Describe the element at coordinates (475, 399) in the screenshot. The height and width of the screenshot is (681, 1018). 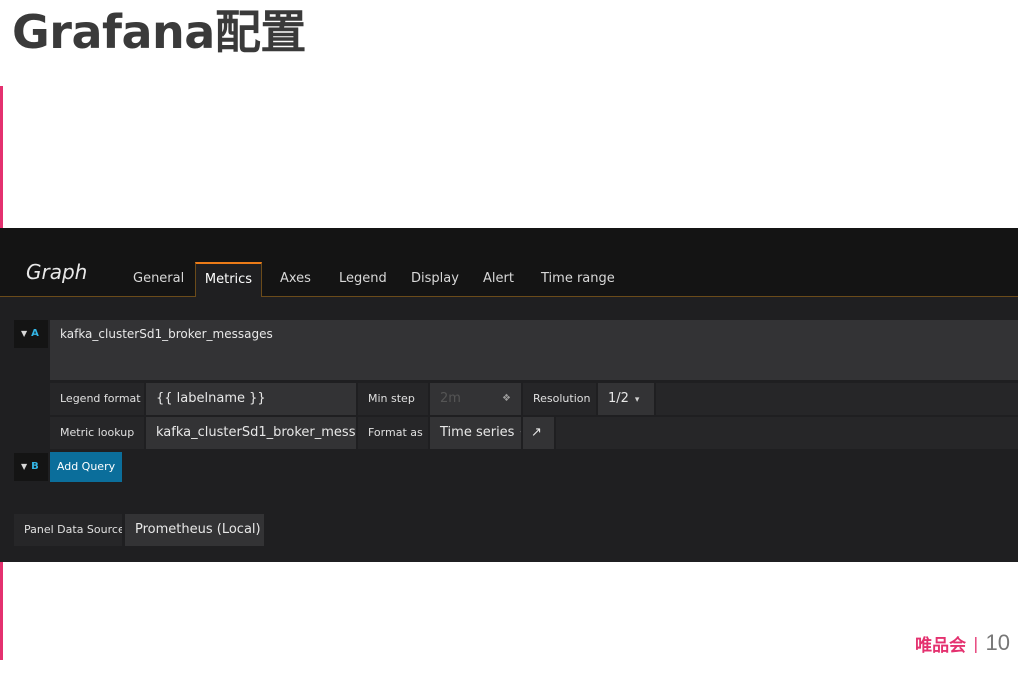
I see `min-step-input: 2m ❖` at that location.